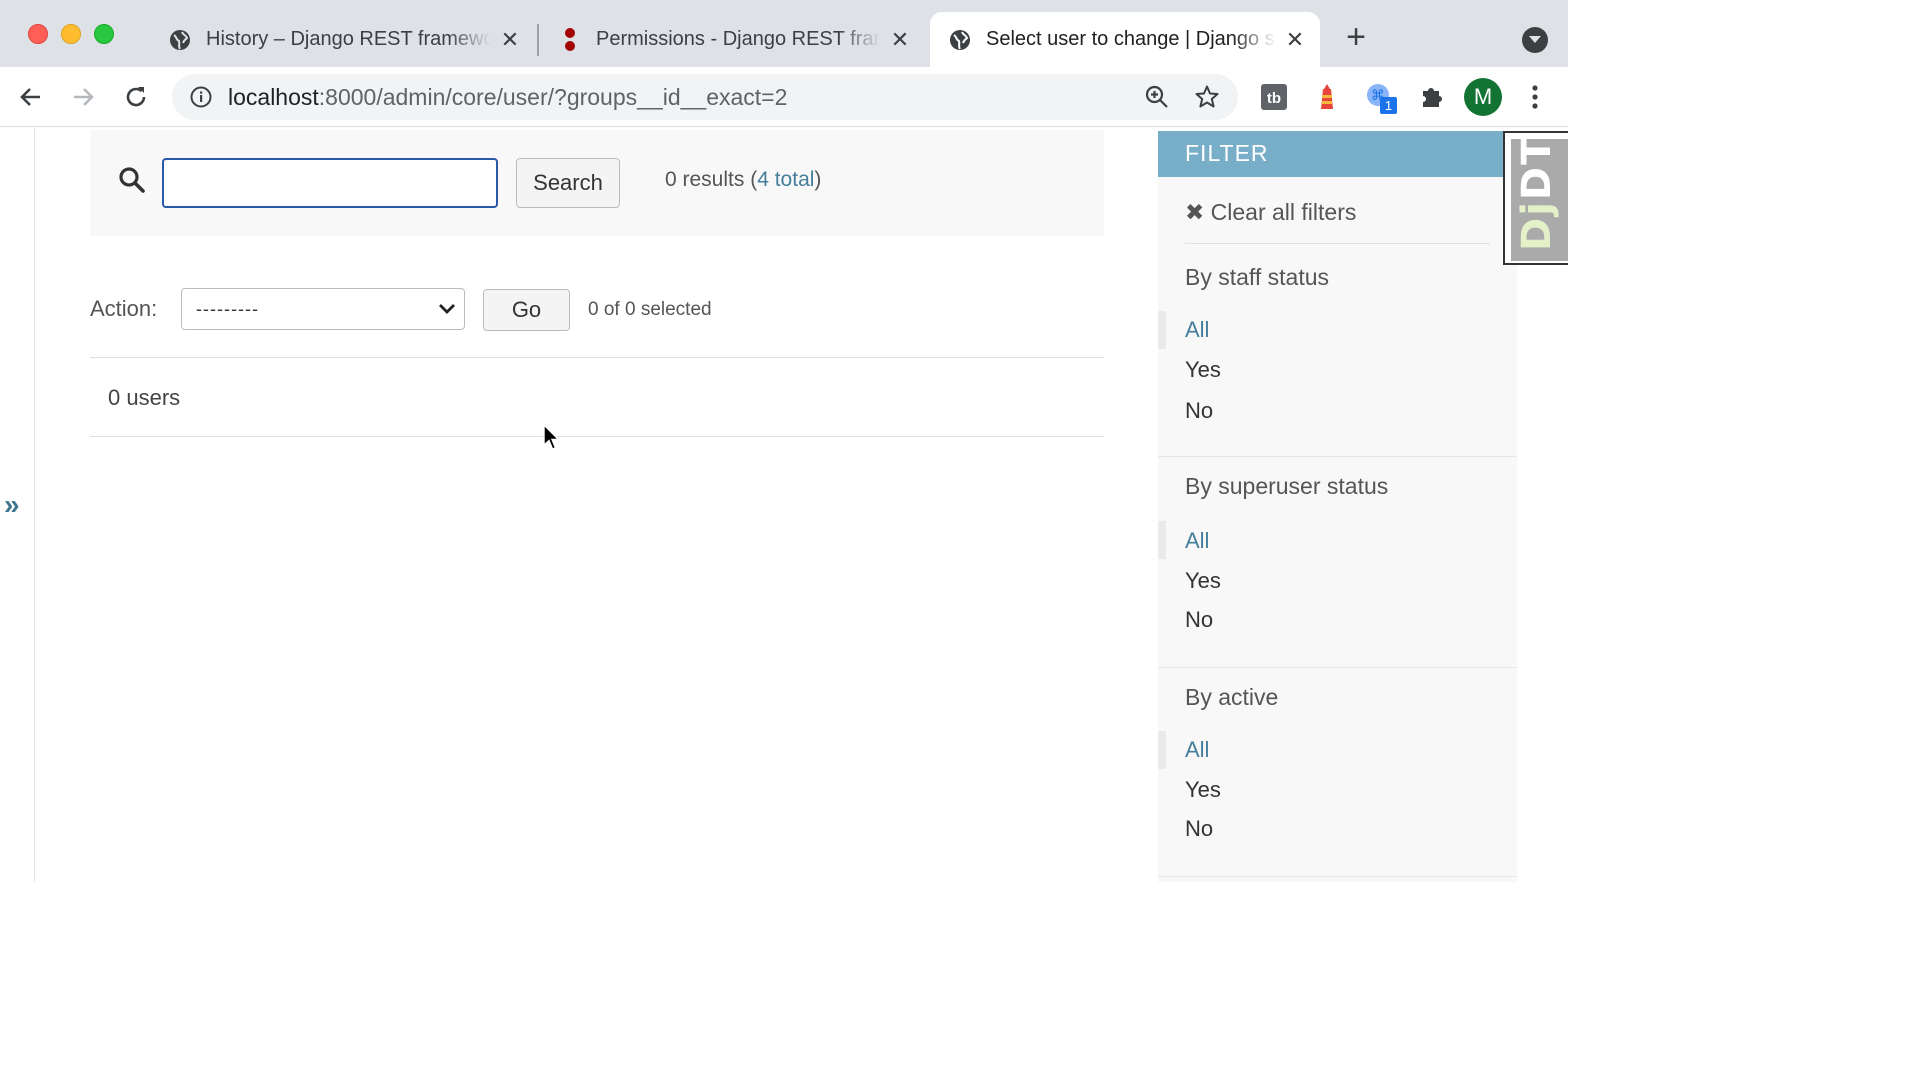 Image resolution: width=1920 pixels, height=1080 pixels. Describe the element at coordinates (711, 179) in the screenshot. I see `result-count-prefix: 0 results (` at that location.